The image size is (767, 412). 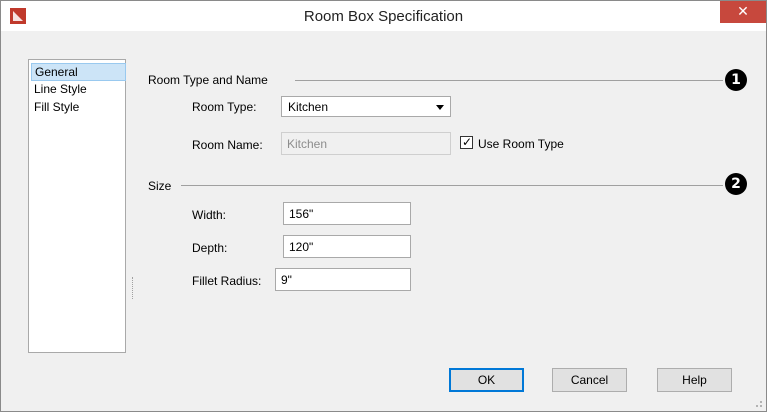 What do you see at coordinates (486, 380) in the screenshot?
I see `ok-button: OK` at bounding box center [486, 380].